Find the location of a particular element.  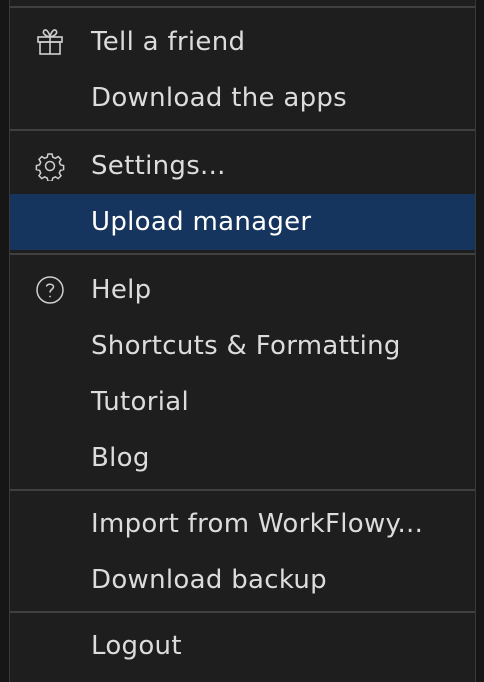

menu-item-label: Upload manager is located at coordinates (201, 222).